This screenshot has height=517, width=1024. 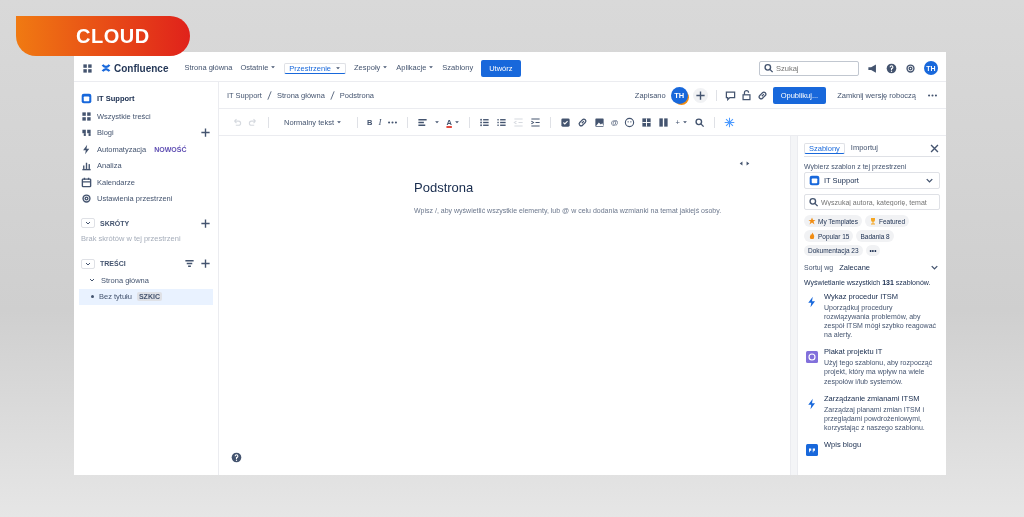 What do you see at coordinates (934, 148) in the screenshot?
I see `close-icon` at bounding box center [934, 148].